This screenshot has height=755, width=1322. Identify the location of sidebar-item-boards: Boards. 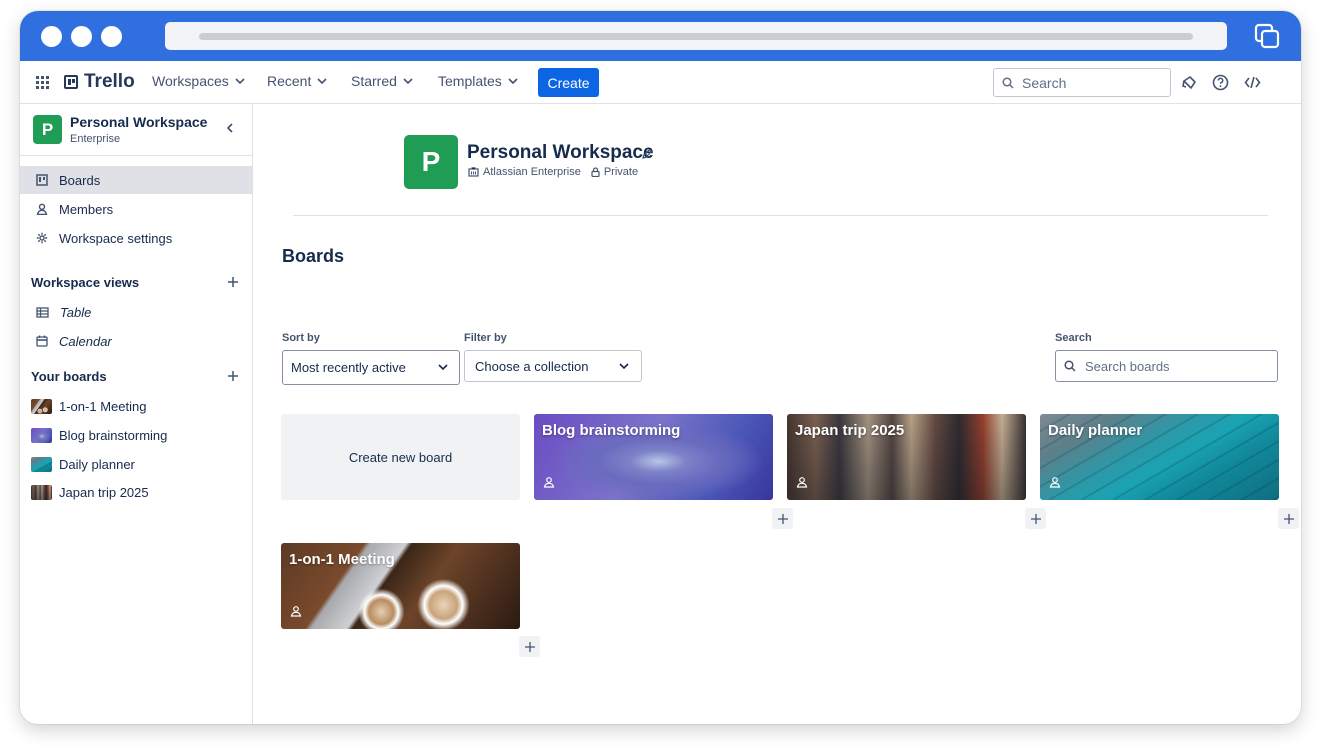
(136, 180).